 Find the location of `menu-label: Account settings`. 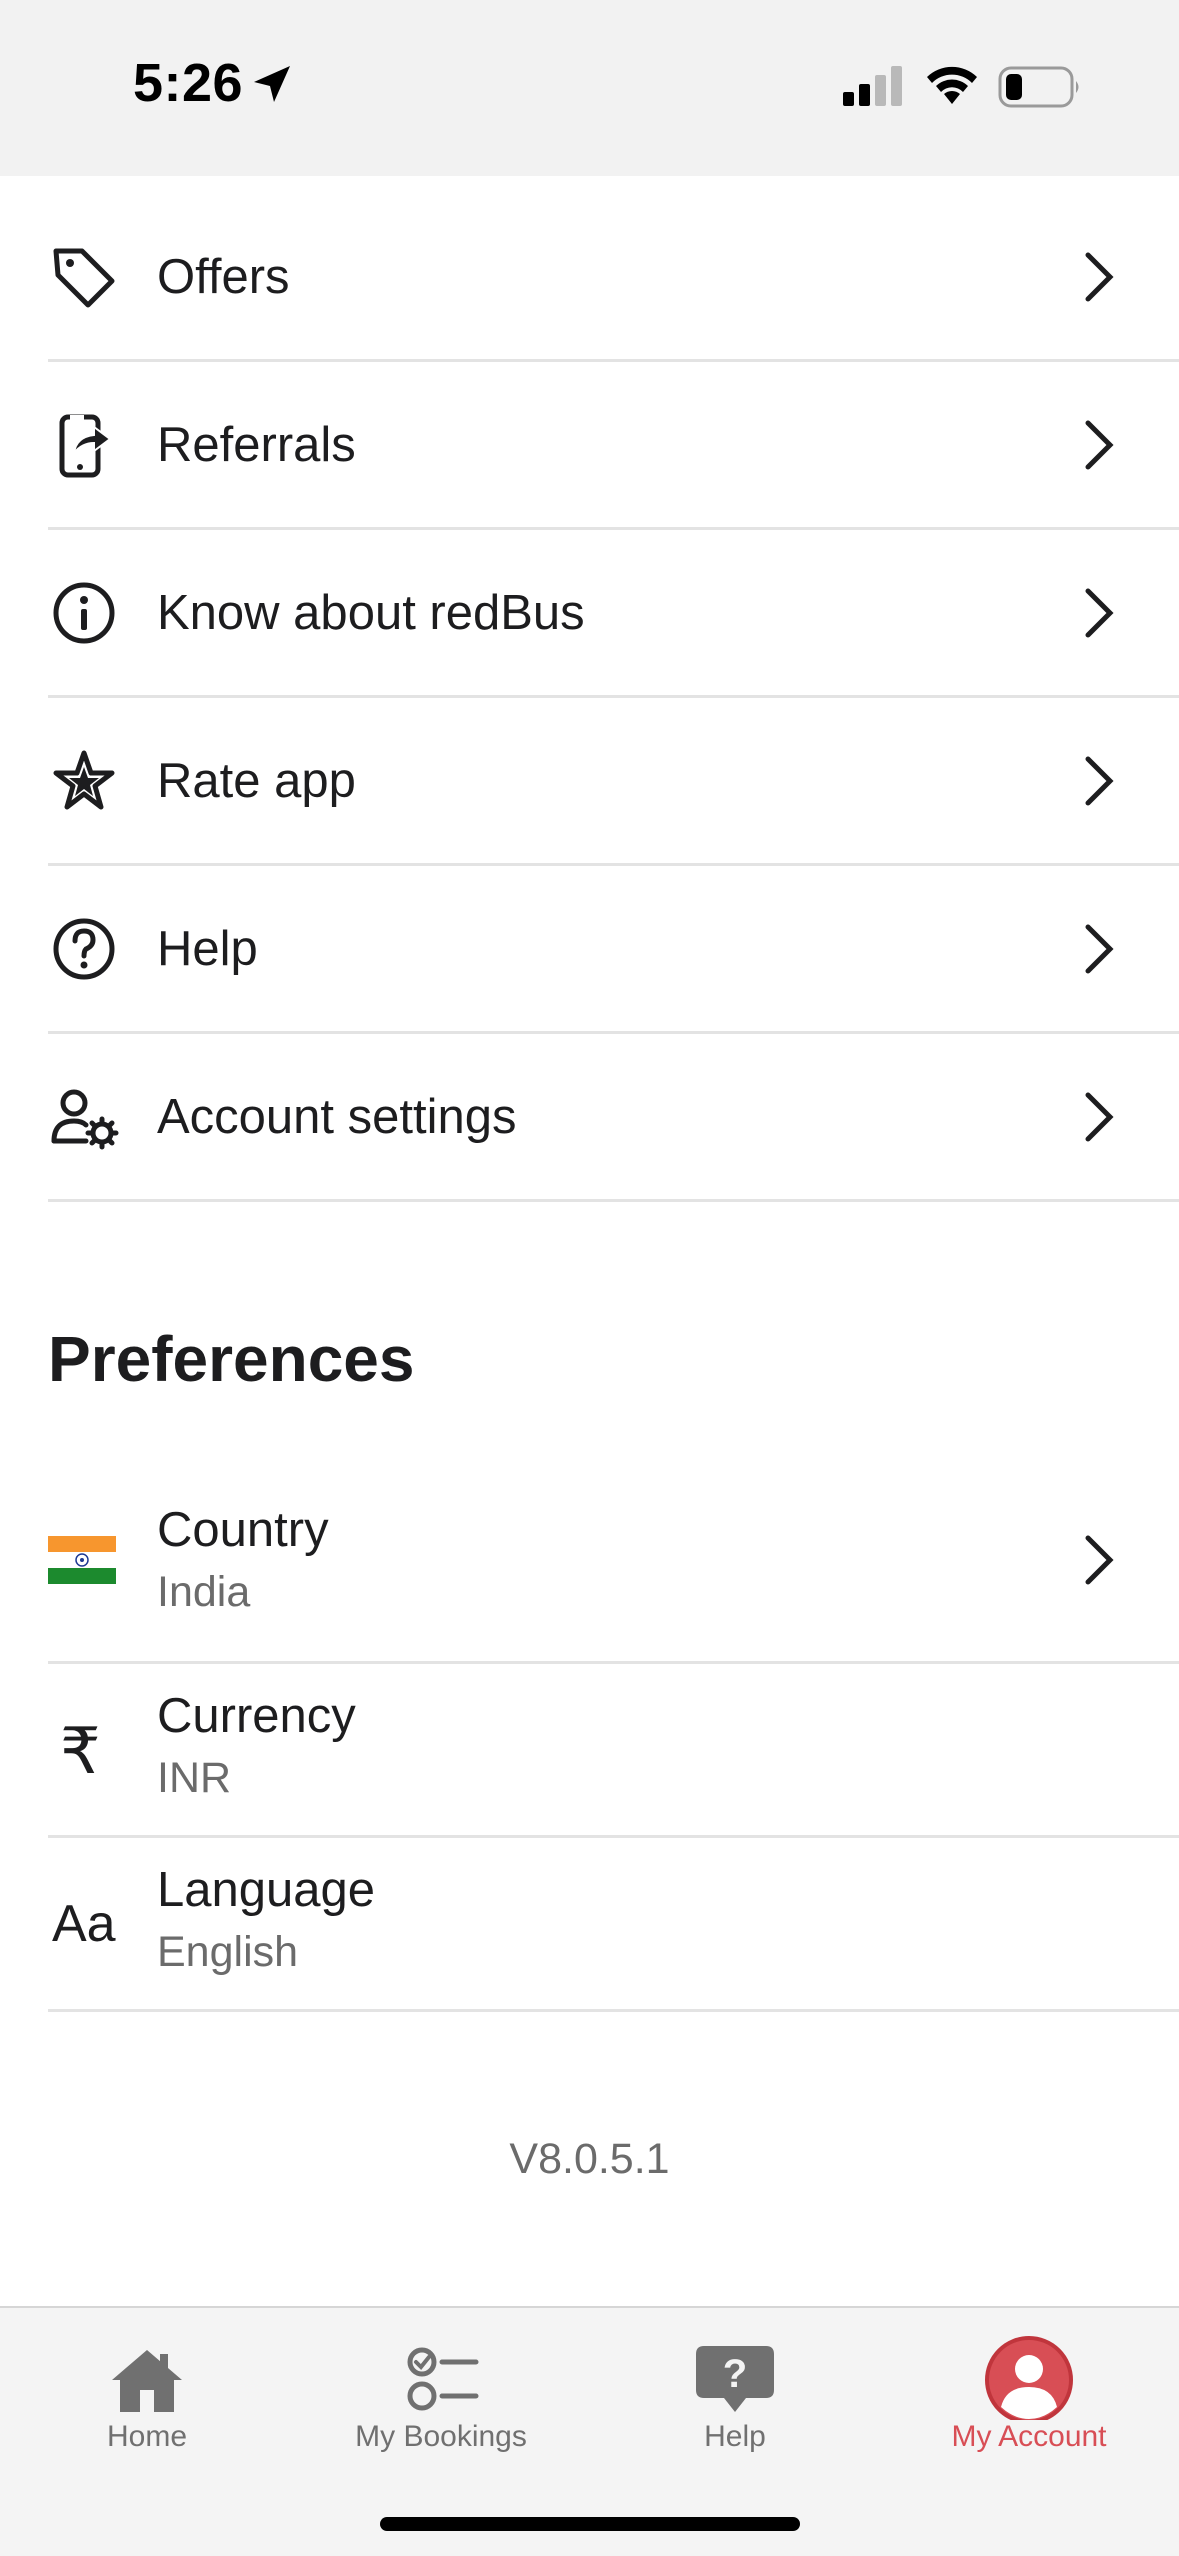

menu-label: Account settings is located at coordinates (337, 1116).